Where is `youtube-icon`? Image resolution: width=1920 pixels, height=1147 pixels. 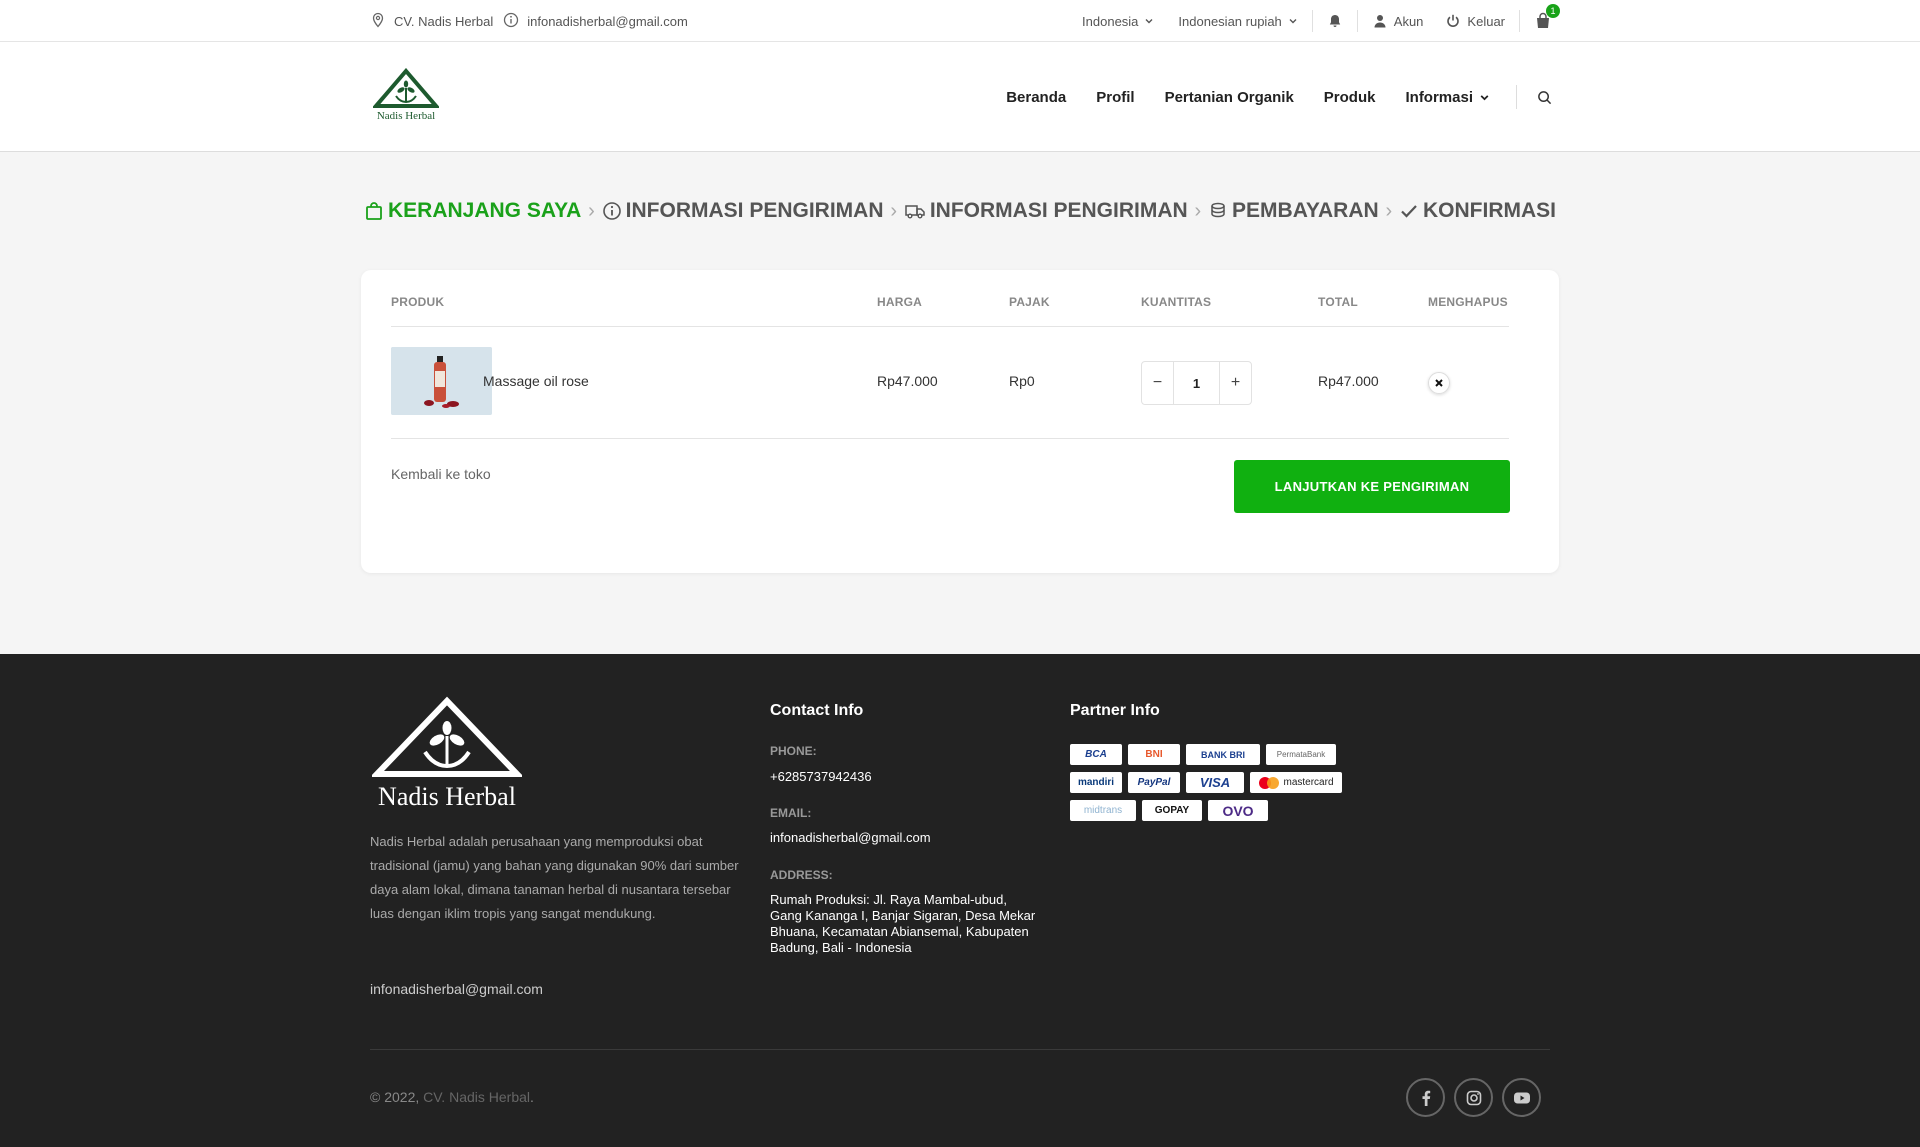 youtube-icon is located at coordinates (1521, 1097).